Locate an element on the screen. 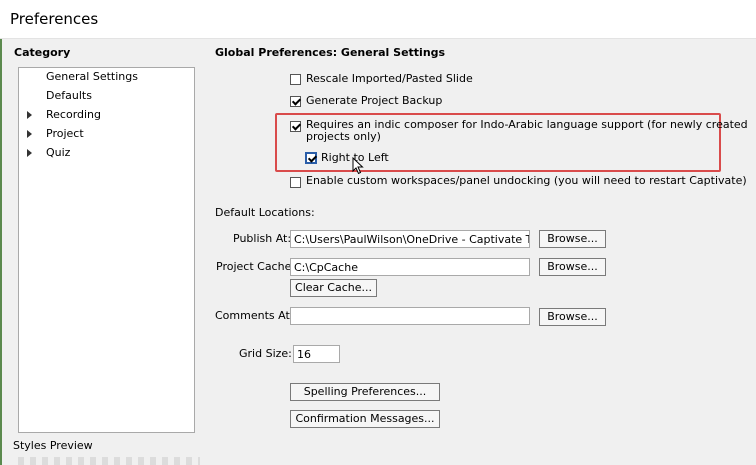 This screenshot has height=465, width=756. project-cache-field: C:\CpCache is located at coordinates (410, 267).